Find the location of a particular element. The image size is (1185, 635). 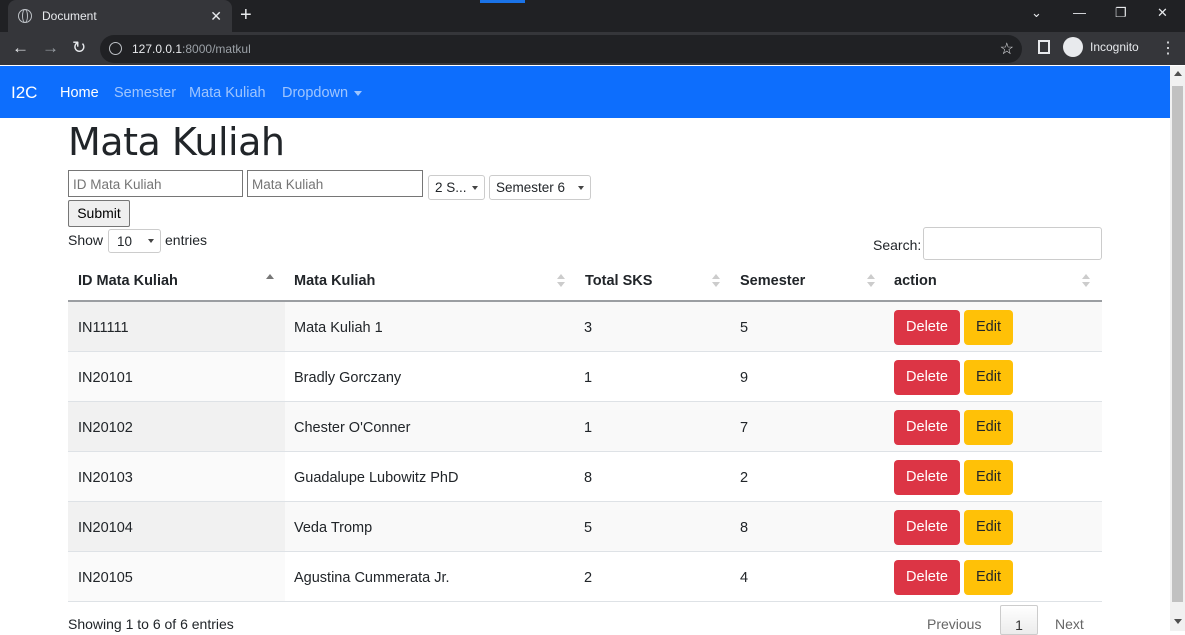

show-label: Show is located at coordinates (86, 240).